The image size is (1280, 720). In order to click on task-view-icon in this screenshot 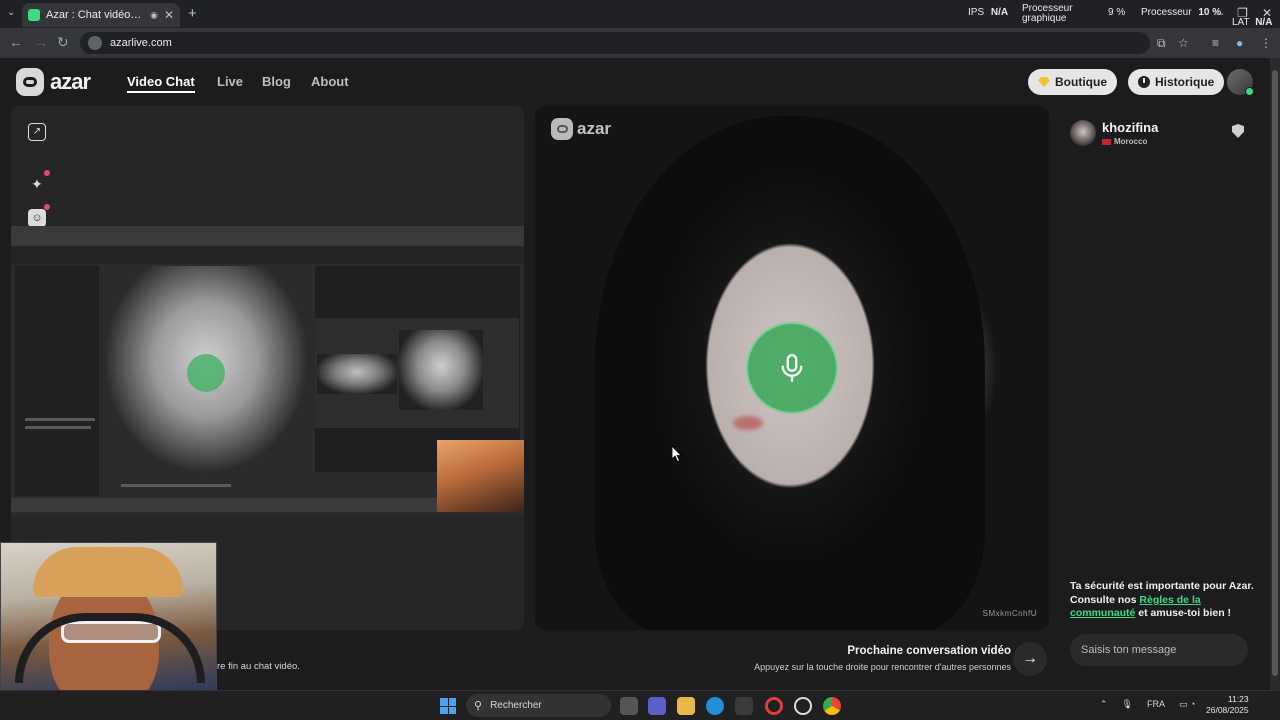, I will do `click(629, 706)`.